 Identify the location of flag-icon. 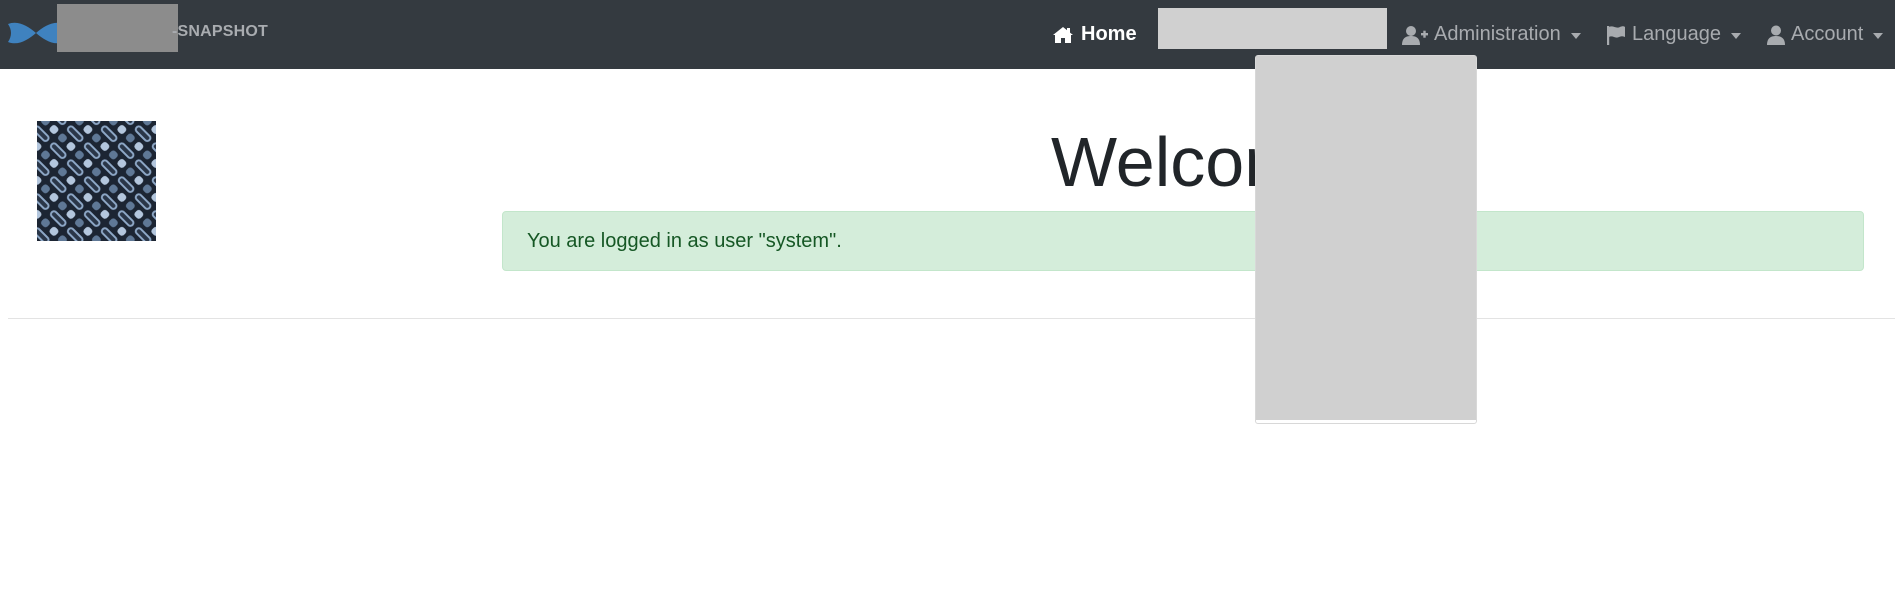
(1616, 35).